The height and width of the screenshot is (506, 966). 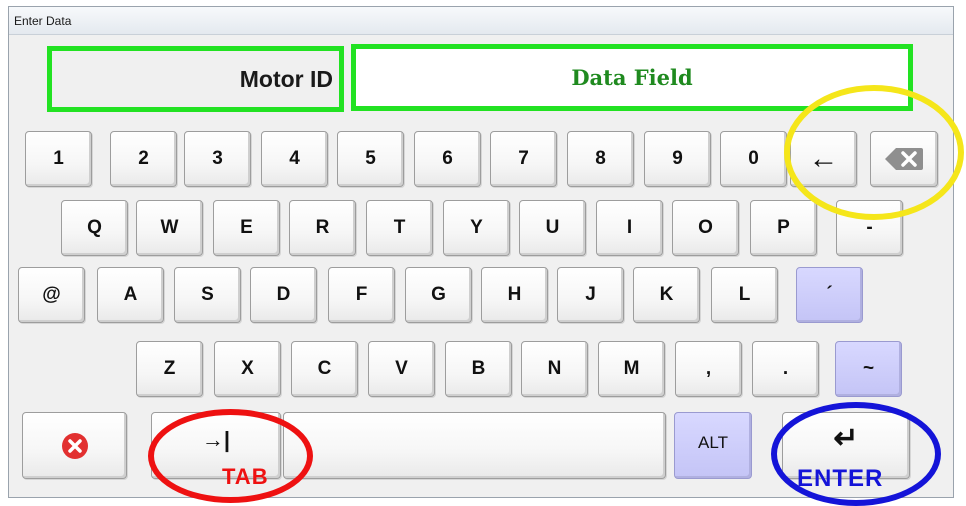 I want to click on key-row2-5: Y, so click(x=476, y=228).